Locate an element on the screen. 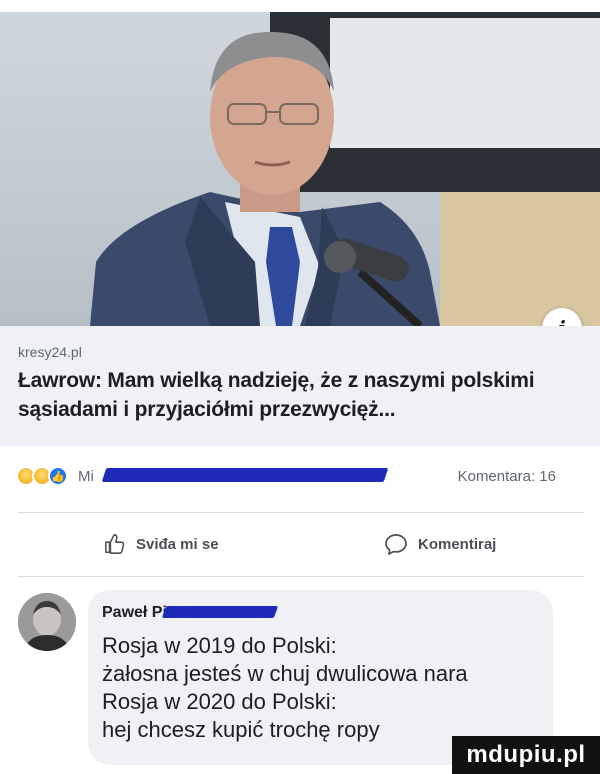  thumbs-up-icon is located at coordinates (115, 544).